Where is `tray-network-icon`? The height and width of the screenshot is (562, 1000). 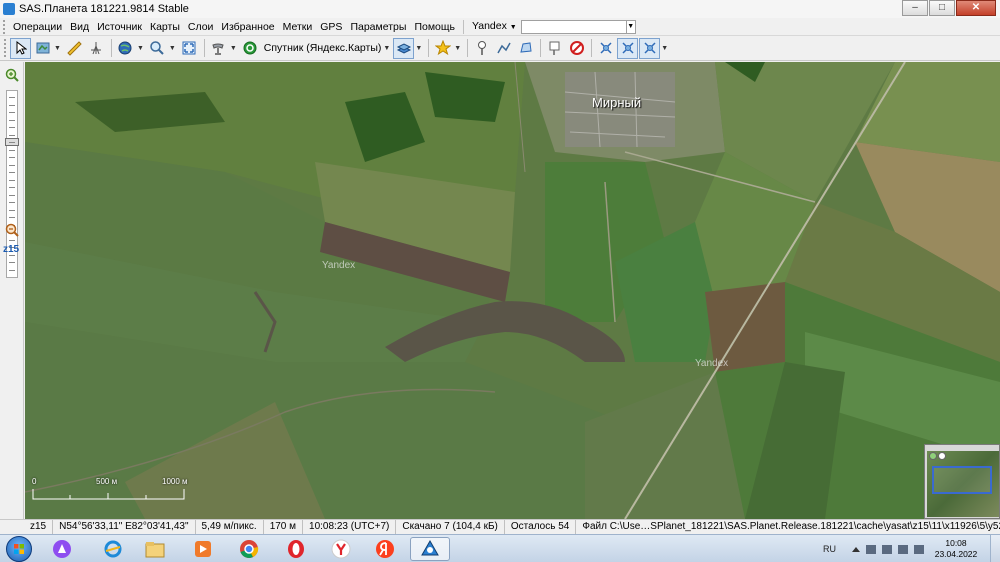
tray-network-icon is located at coordinates (903, 549).